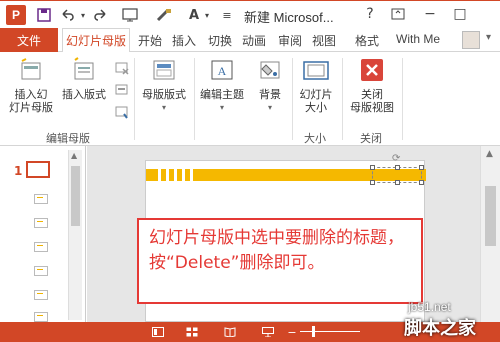  I want to click on watermark: jb51.net 脚本之家, so click(445, 320).